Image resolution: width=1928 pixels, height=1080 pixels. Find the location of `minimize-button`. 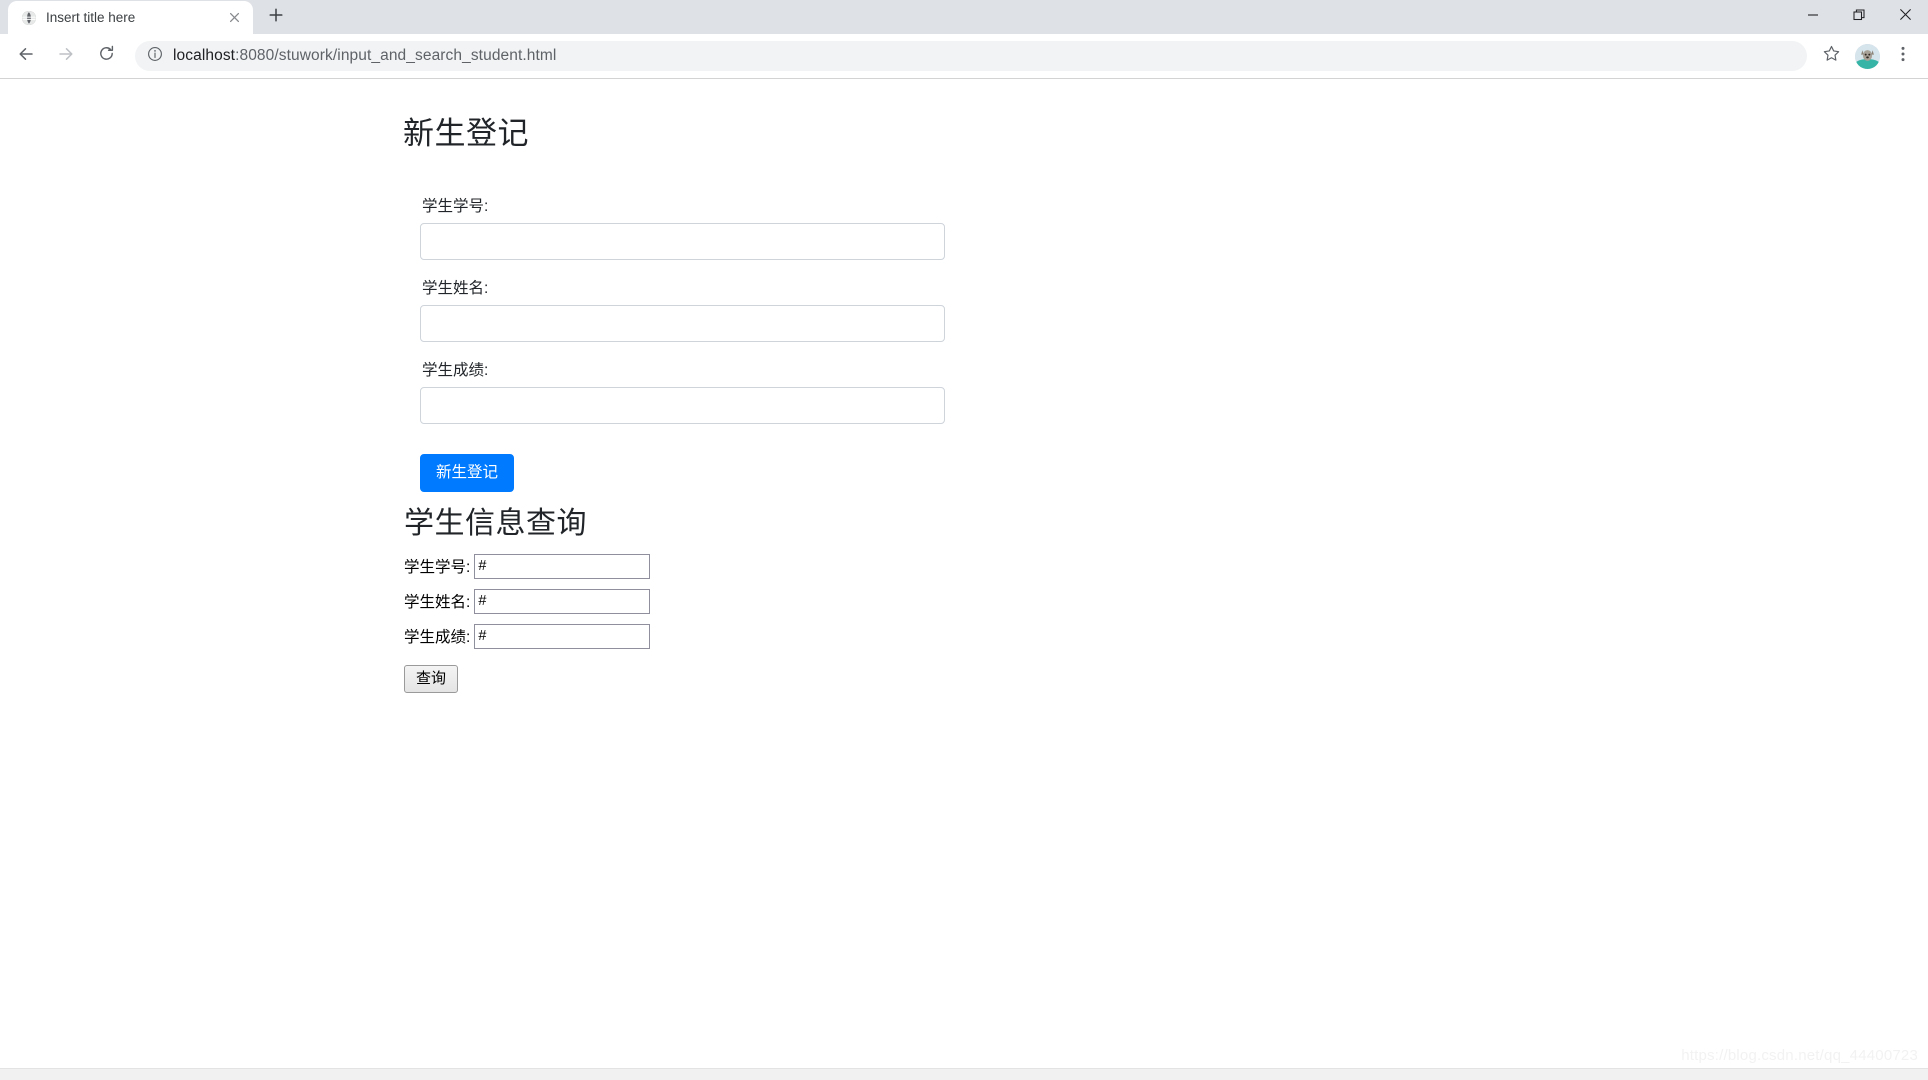

minimize-button is located at coordinates (1813, 16).